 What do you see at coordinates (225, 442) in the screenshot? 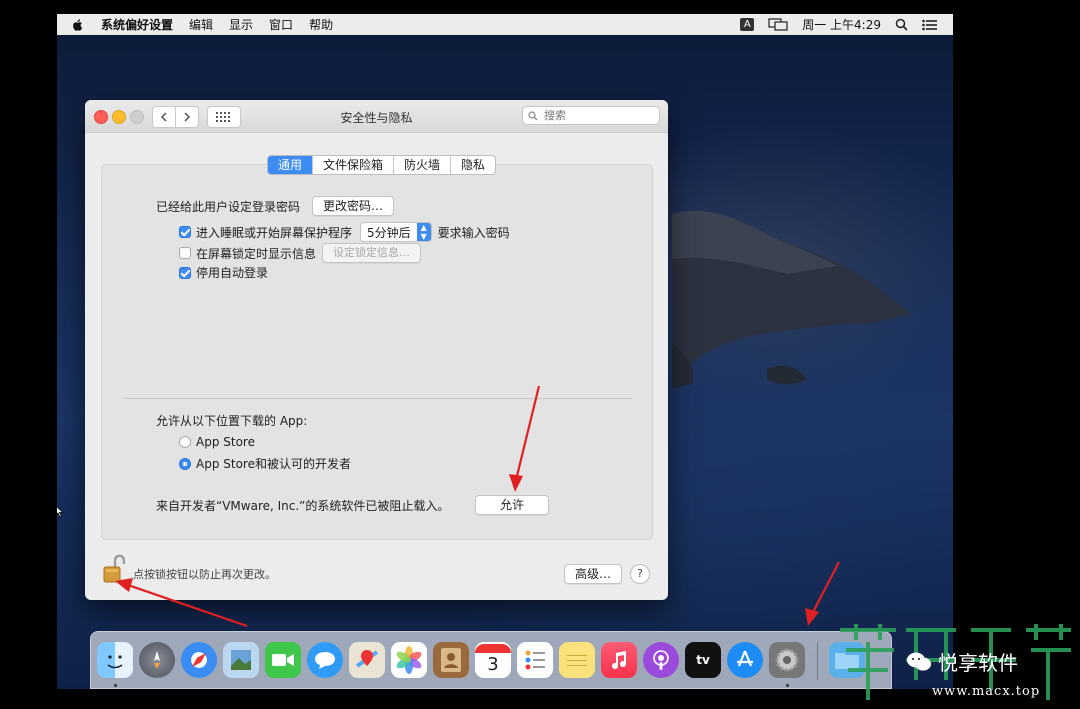
I see `radio-app-store-label: App Store` at bounding box center [225, 442].